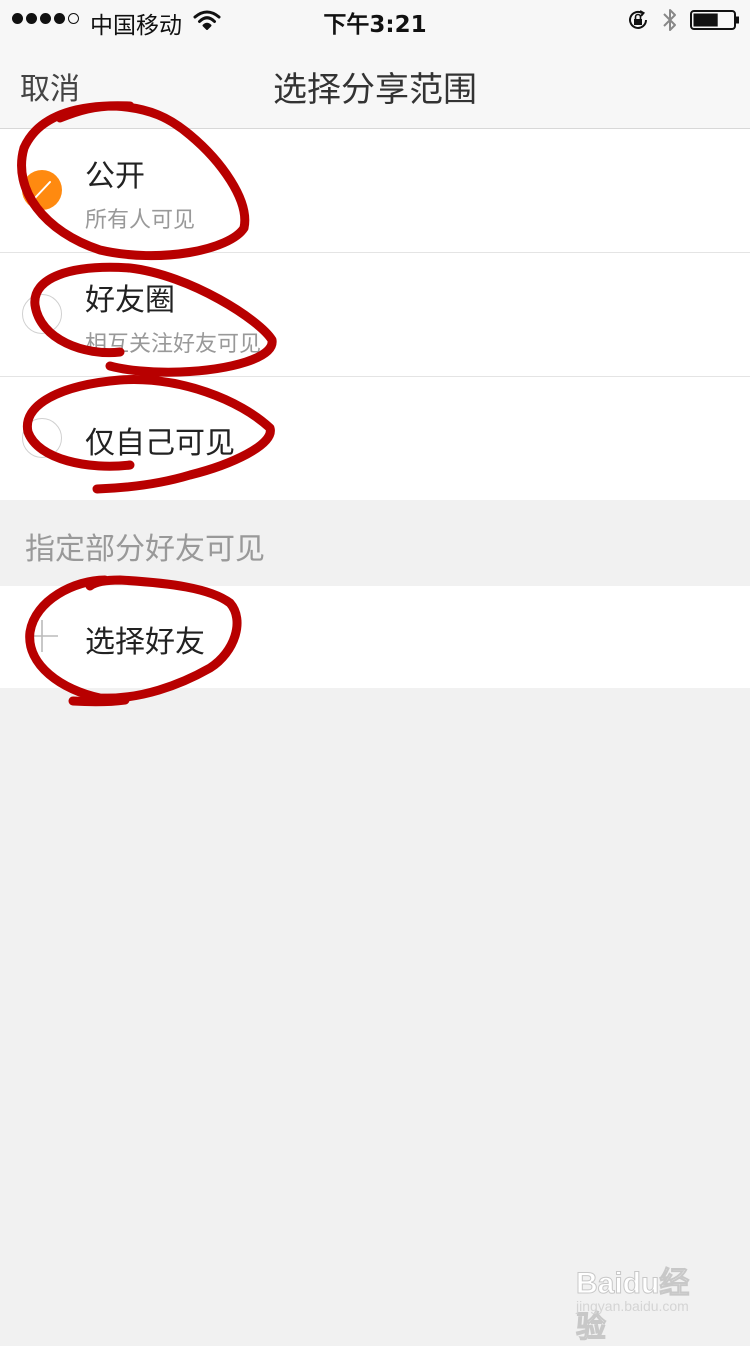  Describe the element at coordinates (375, 20) in the screenshot. I see `status-bar: 中国移动 下午3:21` at that location.